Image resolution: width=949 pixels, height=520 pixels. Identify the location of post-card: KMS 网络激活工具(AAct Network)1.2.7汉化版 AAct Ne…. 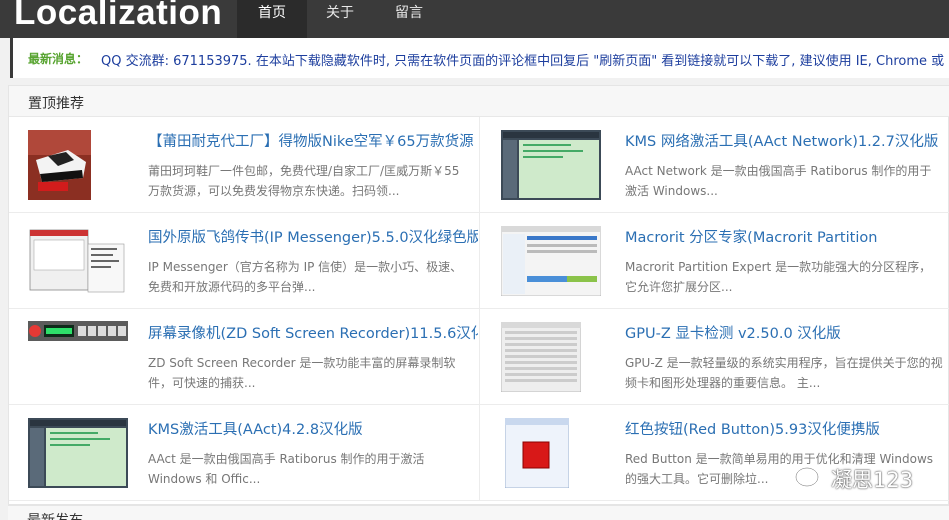
(714, 165).